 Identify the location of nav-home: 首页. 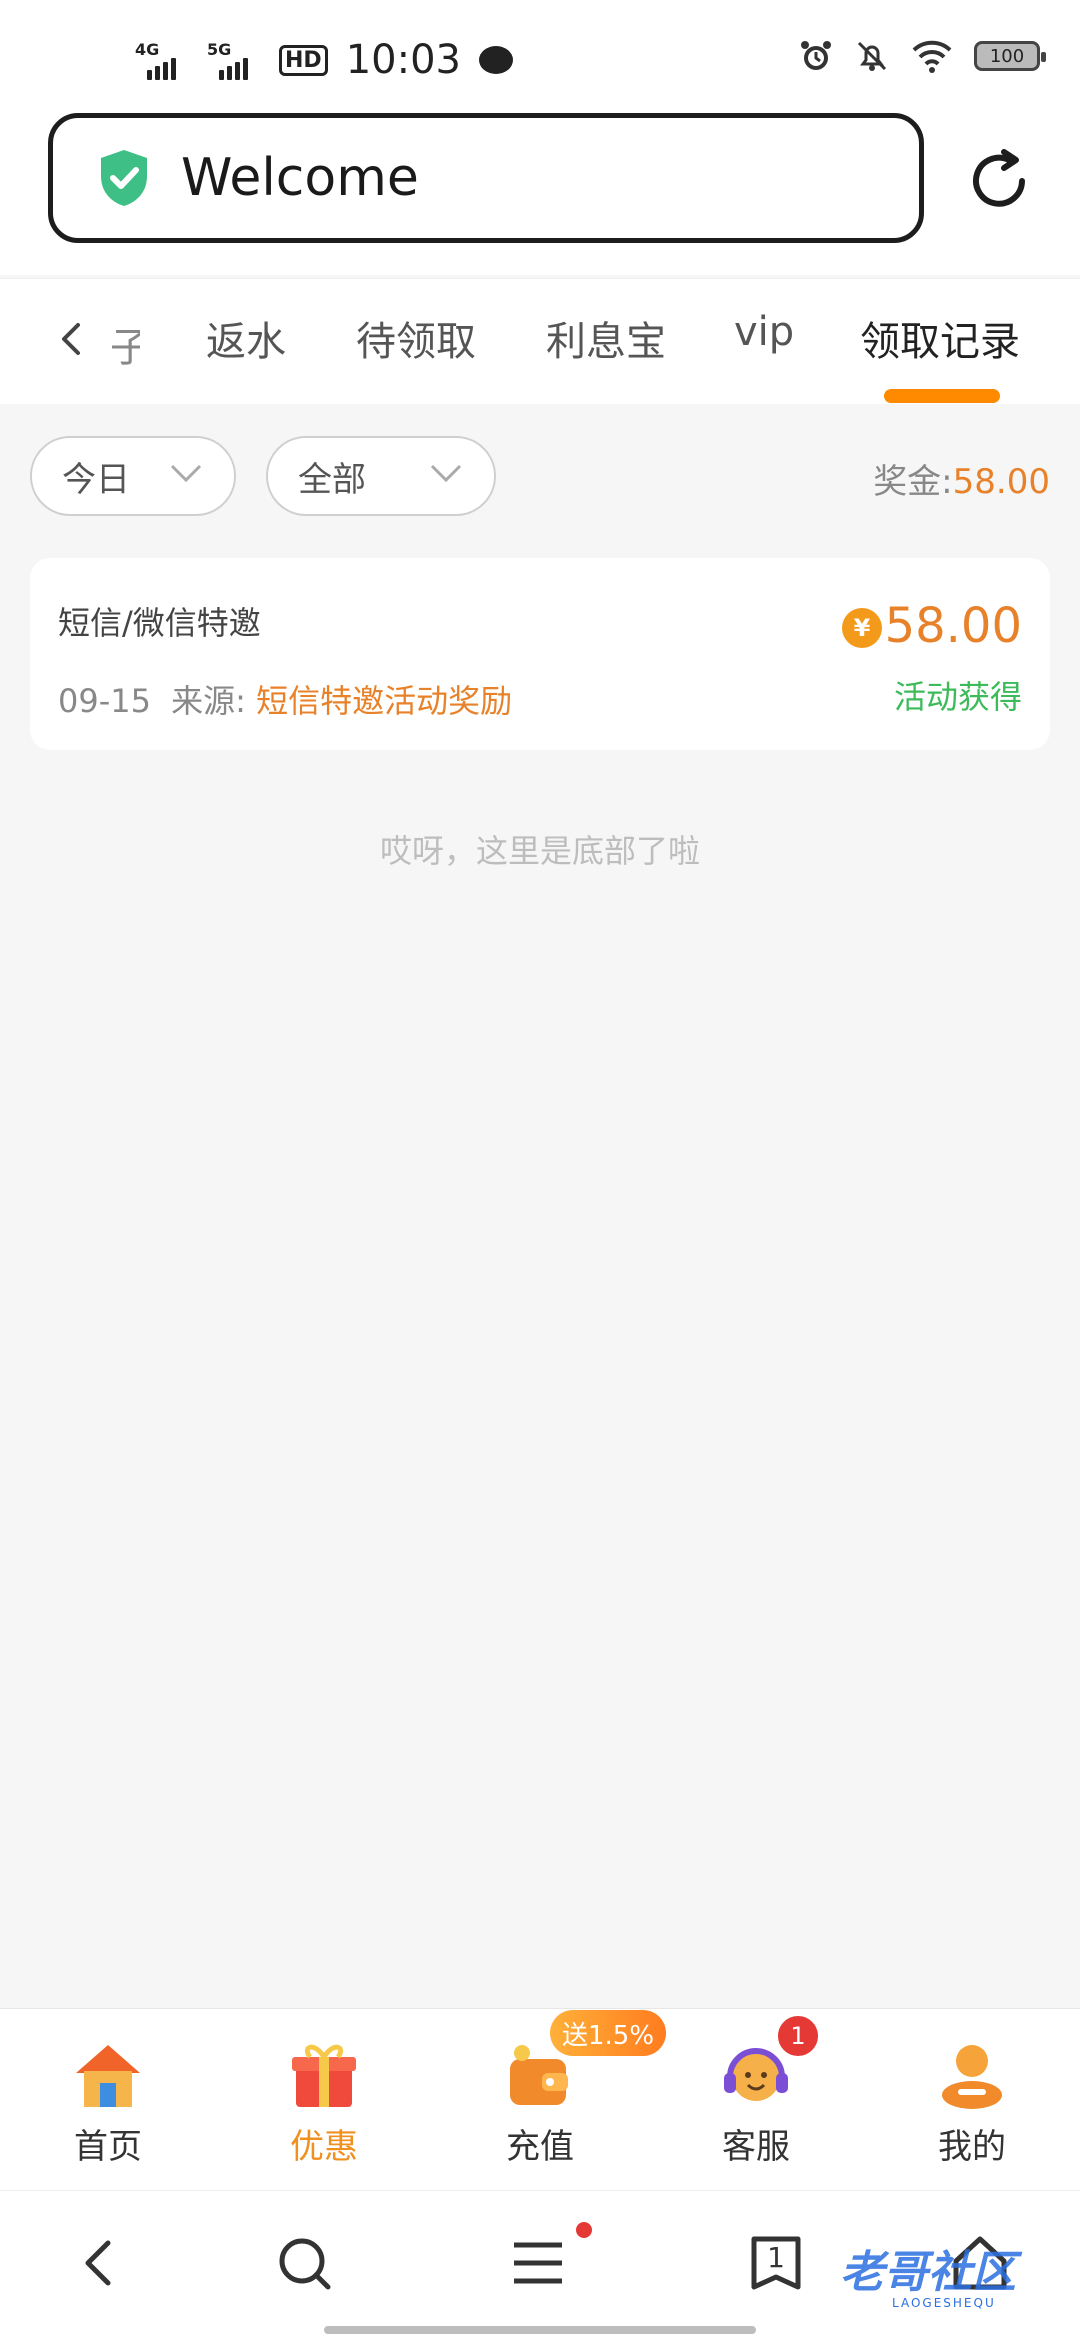
(108, 2100).